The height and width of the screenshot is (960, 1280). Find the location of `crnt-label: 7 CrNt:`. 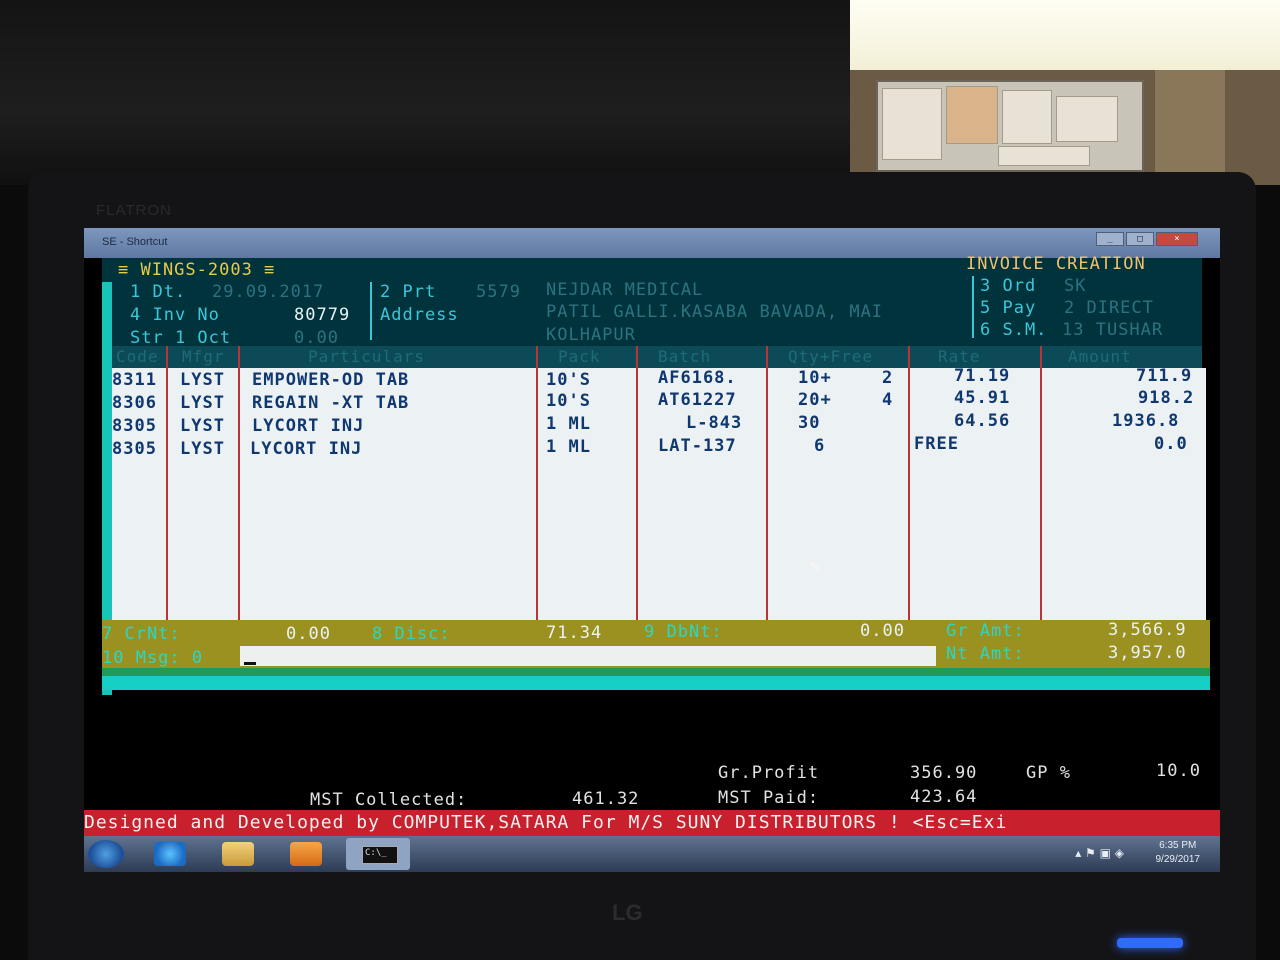

crnt-label: 7 CrNt: is located at coordinates (141, 634).